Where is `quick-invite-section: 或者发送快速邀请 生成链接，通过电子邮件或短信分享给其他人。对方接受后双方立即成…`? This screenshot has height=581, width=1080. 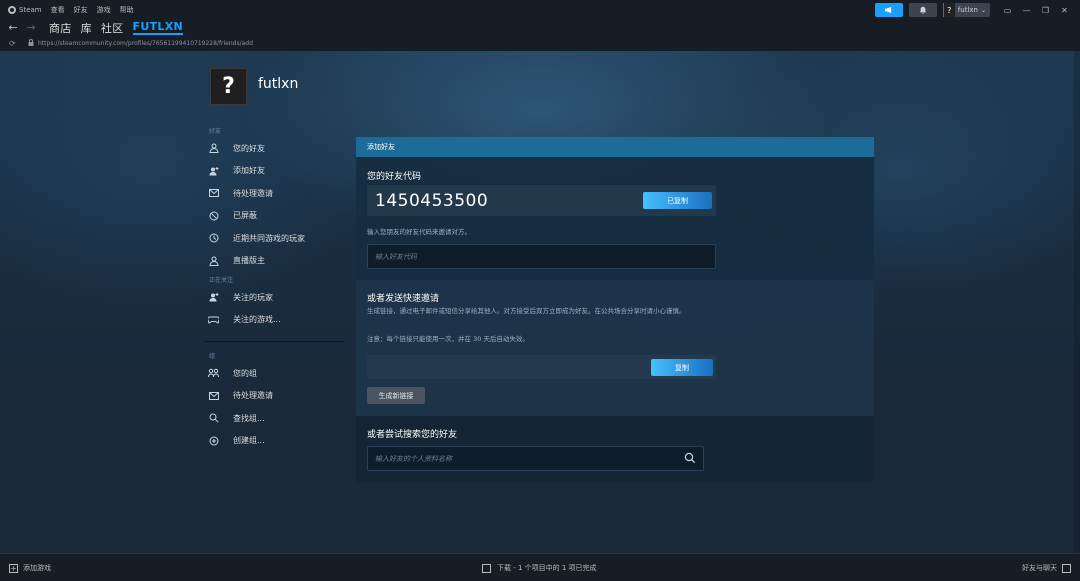 quick-invite-section: 或者发送快速邀请 生成链接，通过电子邮件或短信分享给其他人。对方接受后双方立即成… is located at coordinates (615, 348).